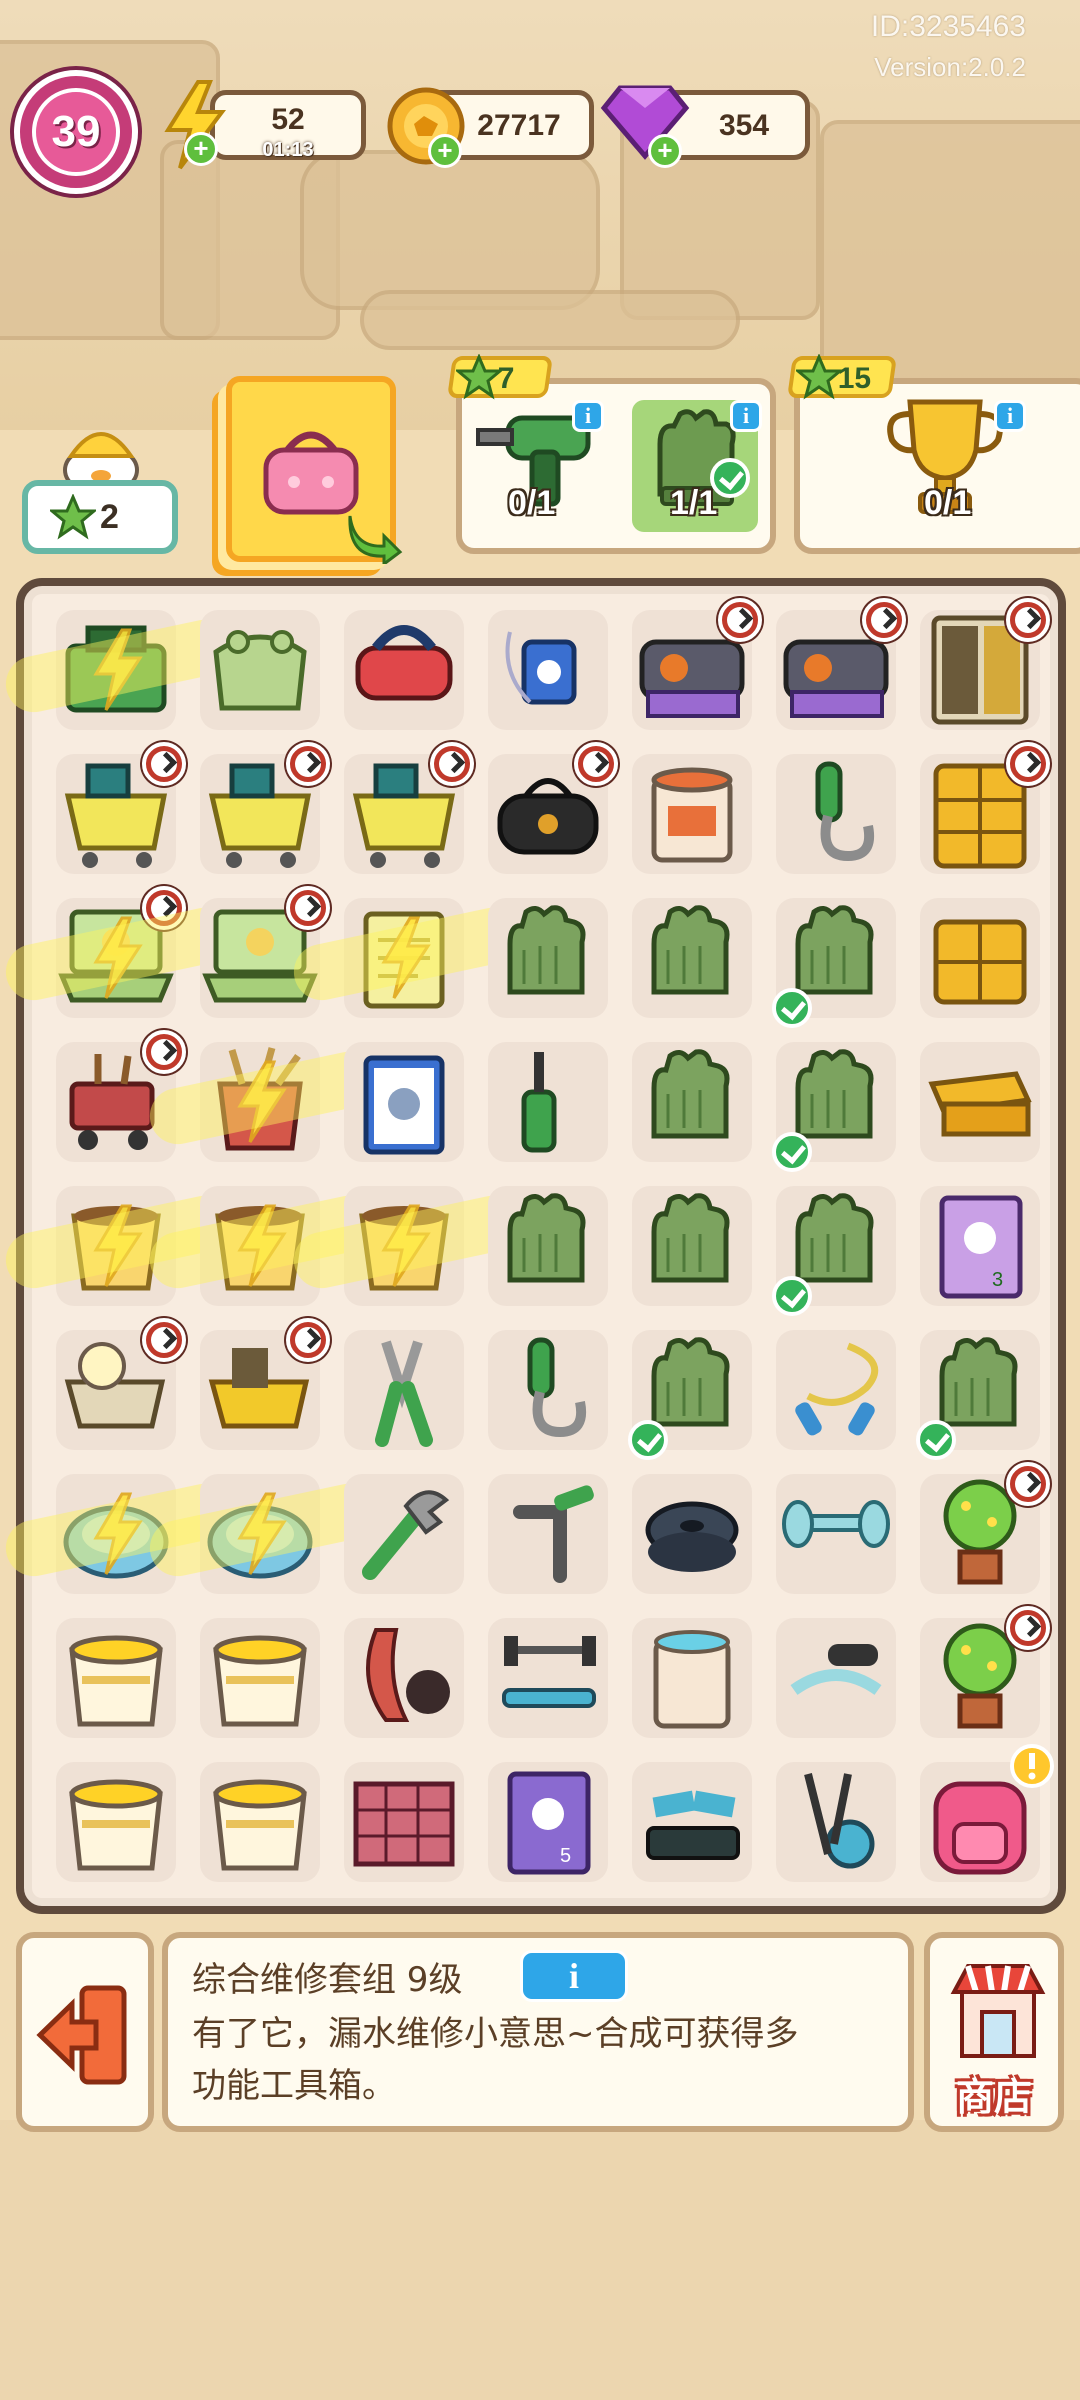  I want to click on resistance-band-icon, so click(404, 1678).